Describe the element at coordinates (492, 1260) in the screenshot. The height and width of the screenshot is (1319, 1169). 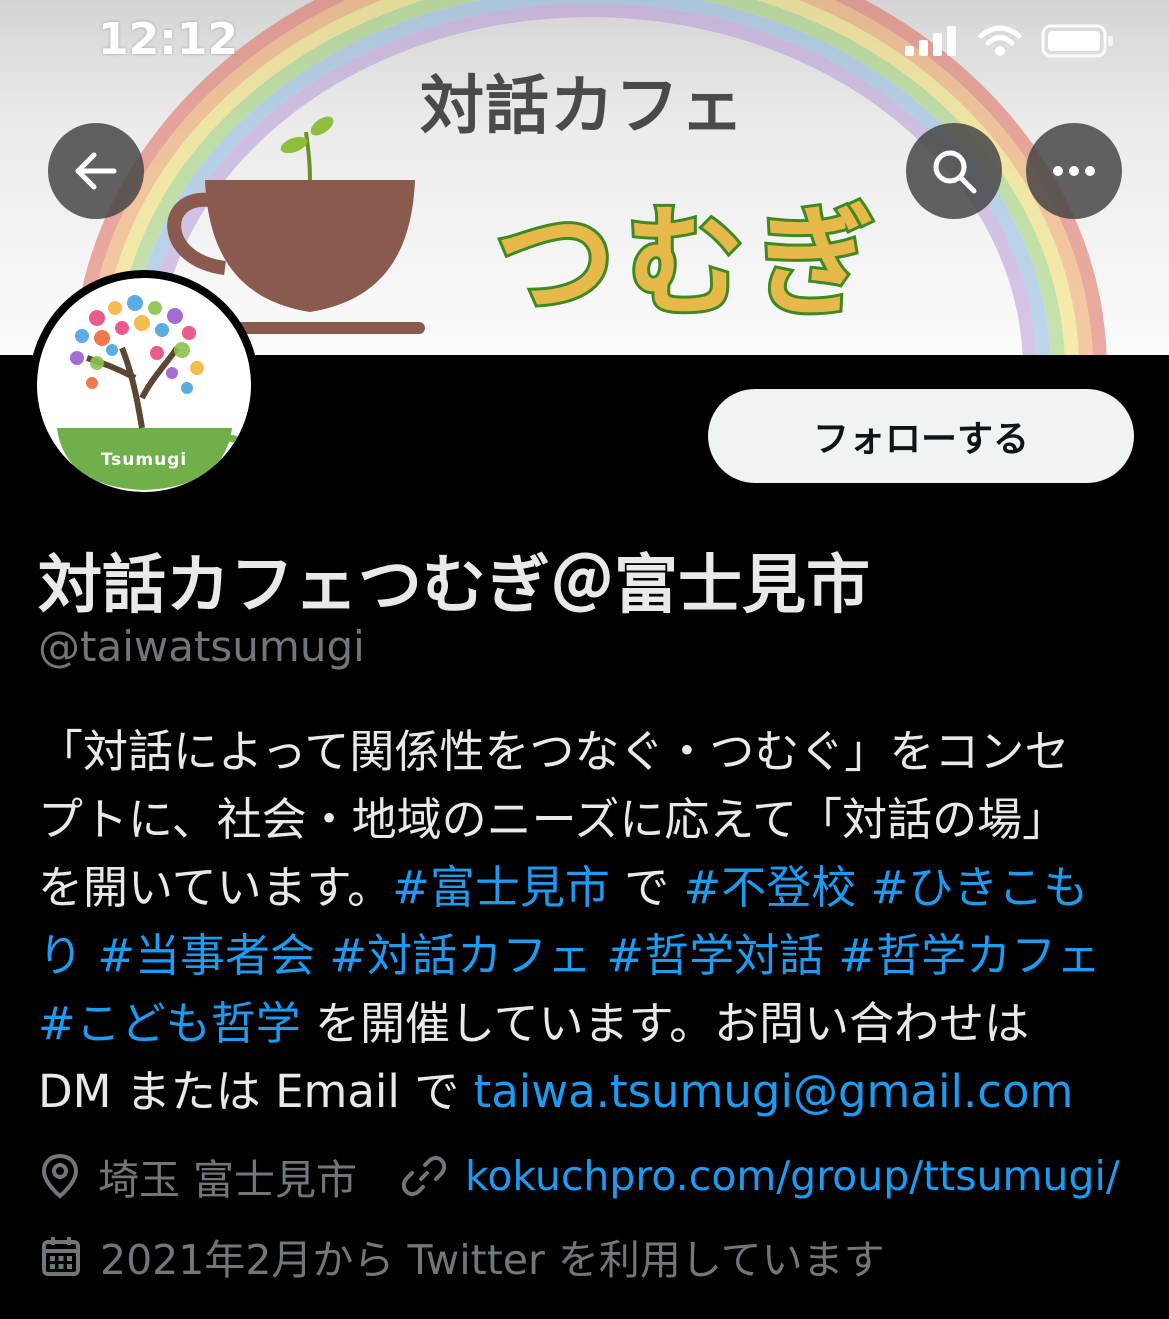
I see `profile-joined-date: 2021年2月から Twitter を利用しています` at that location.